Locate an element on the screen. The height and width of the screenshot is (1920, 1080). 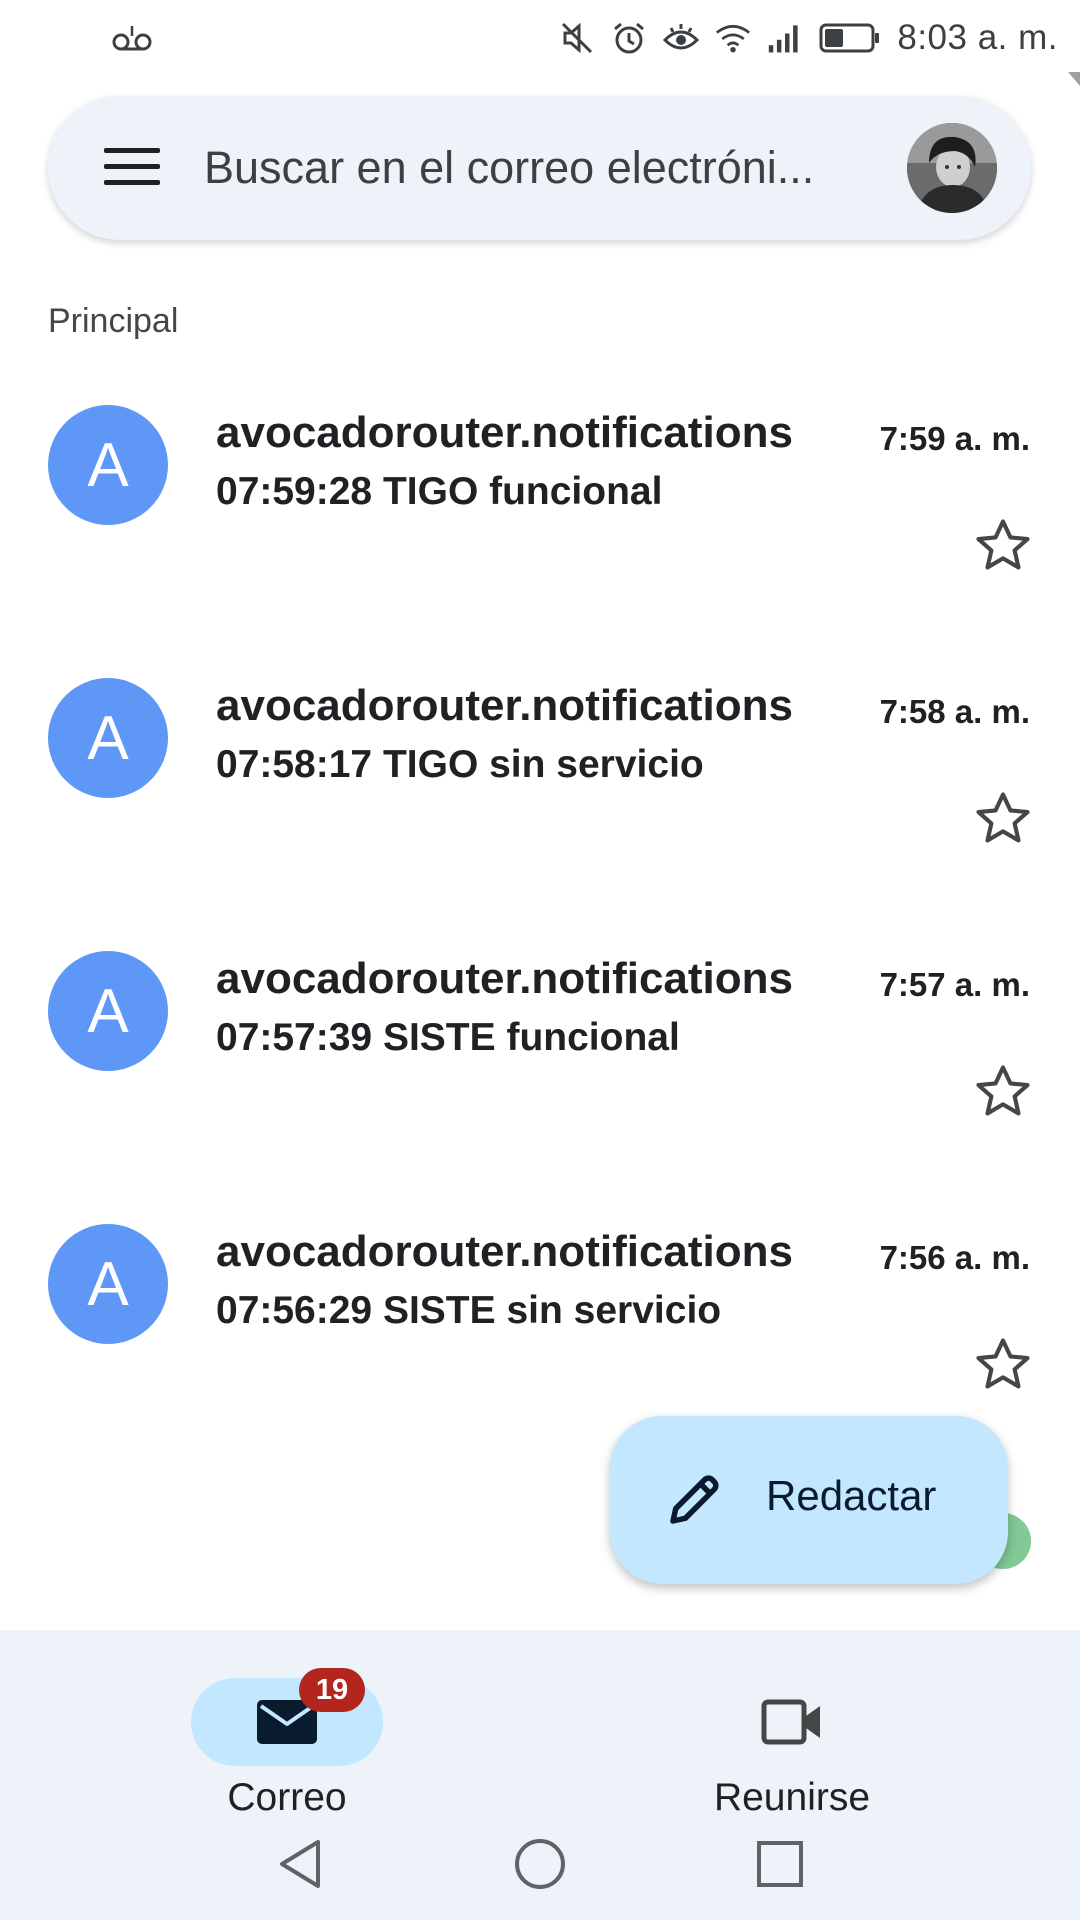
search-input is located at coordinates (554, 168).